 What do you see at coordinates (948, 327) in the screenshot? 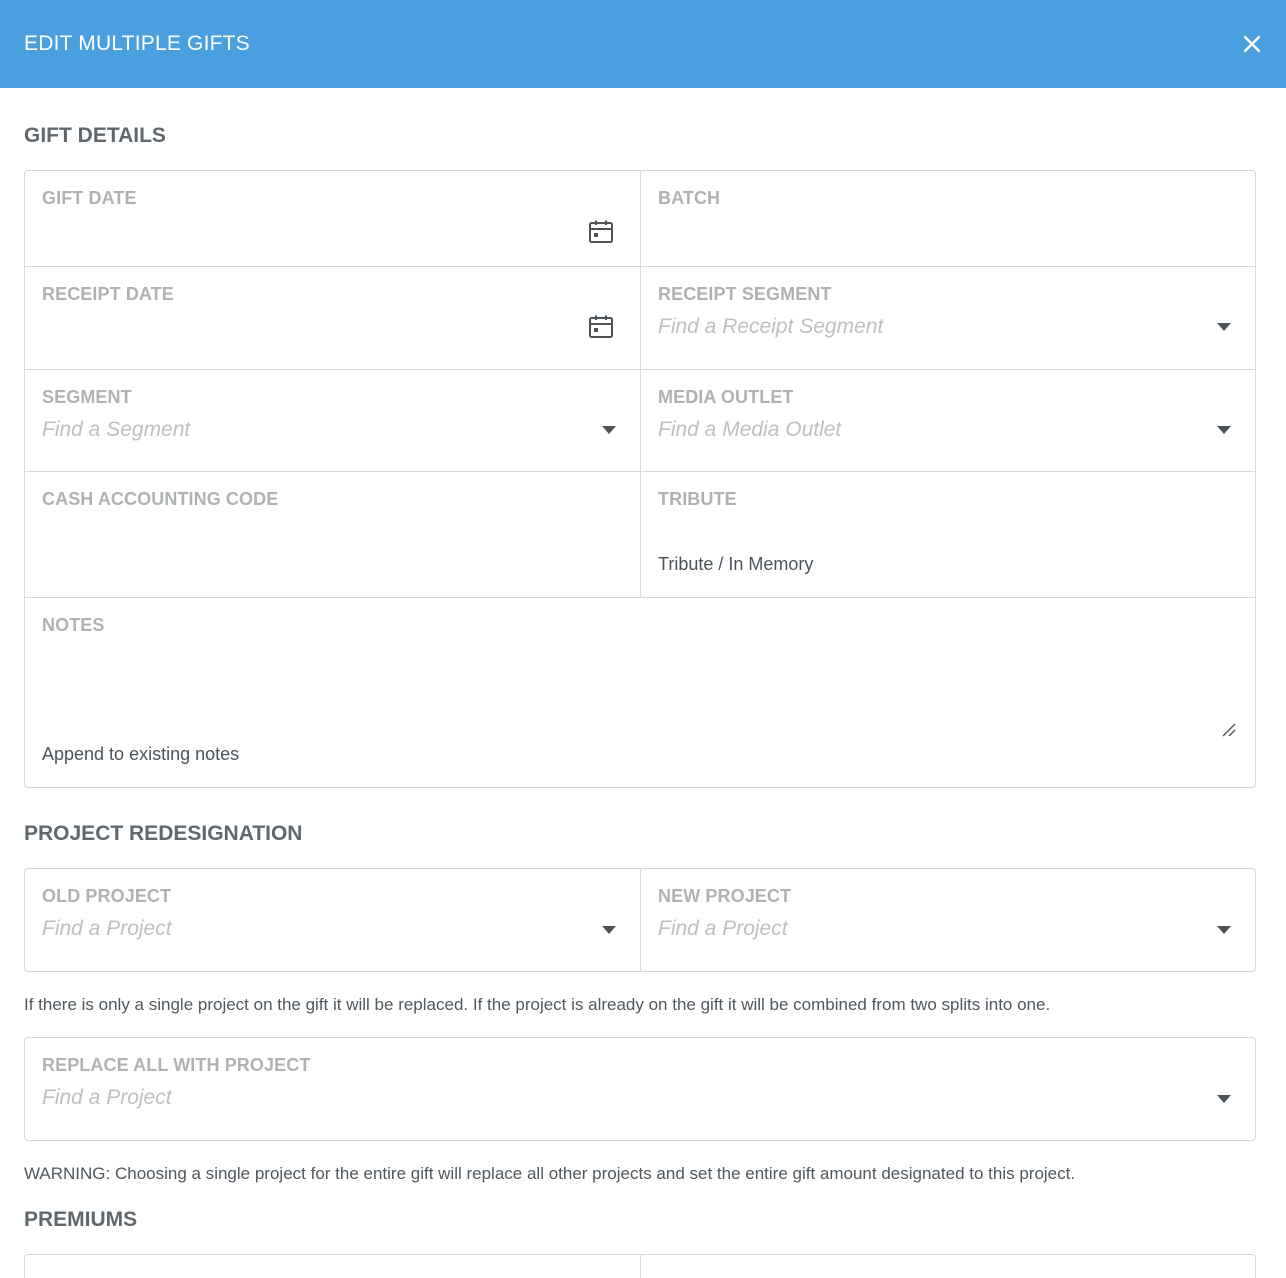
I see `receipt-segment-placeholder: Find a Receipt Segment` at bounding box center [948, 327].